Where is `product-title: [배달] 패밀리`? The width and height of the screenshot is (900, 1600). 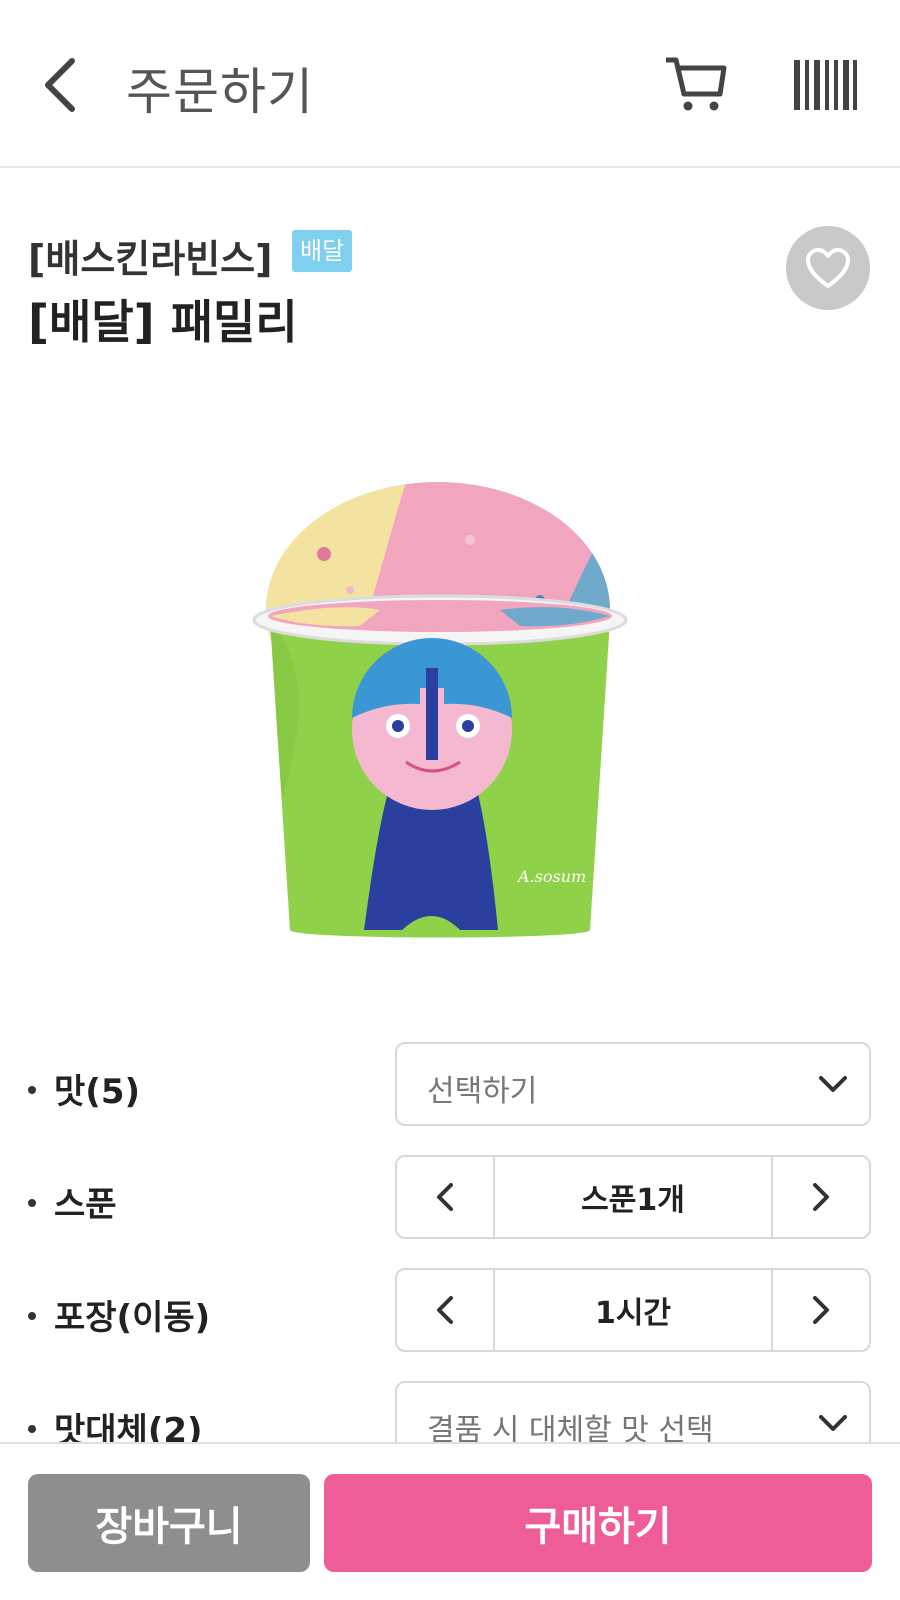
product-title: [배달] 패밀리 is located at coordinates (163, 322).